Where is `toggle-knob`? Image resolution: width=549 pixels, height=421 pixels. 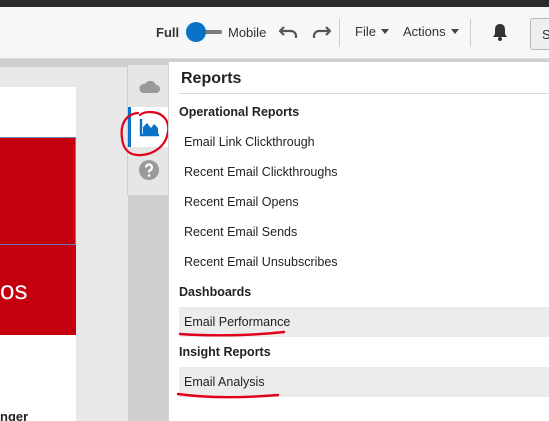 toggle-knob is located at coordinates (196, 32).